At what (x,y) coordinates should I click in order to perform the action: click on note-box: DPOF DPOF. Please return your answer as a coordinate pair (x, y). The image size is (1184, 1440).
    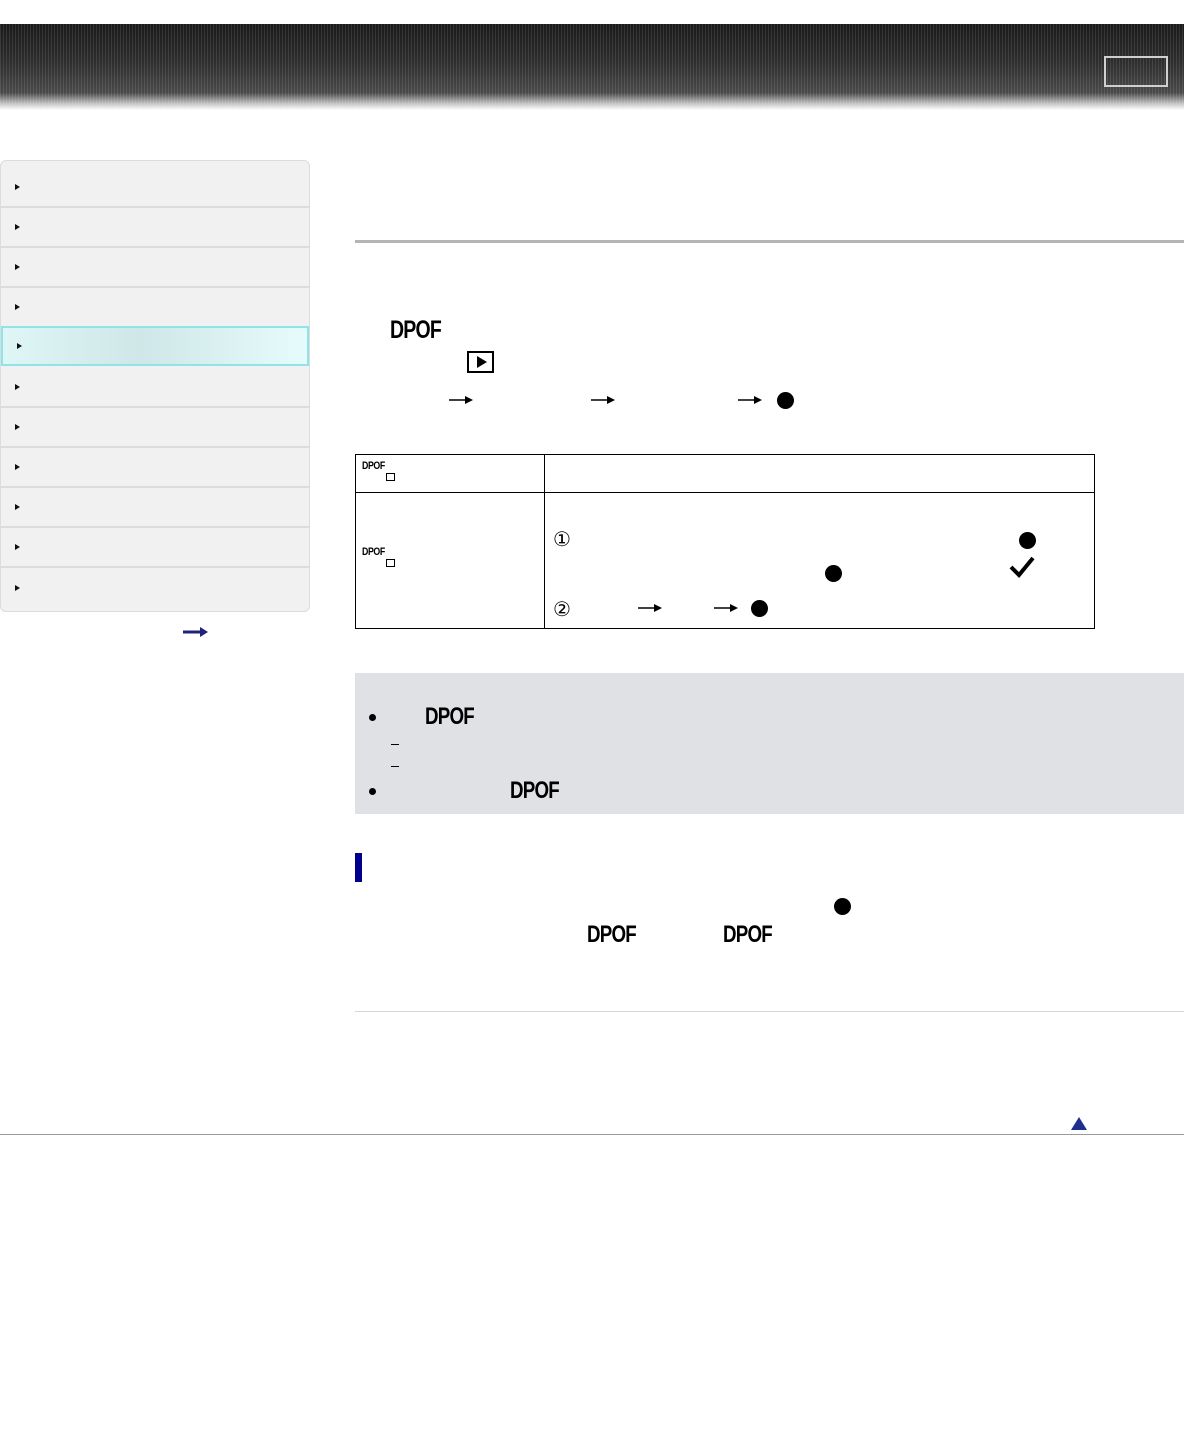
    Looking at the image, I should click on (769, 743).